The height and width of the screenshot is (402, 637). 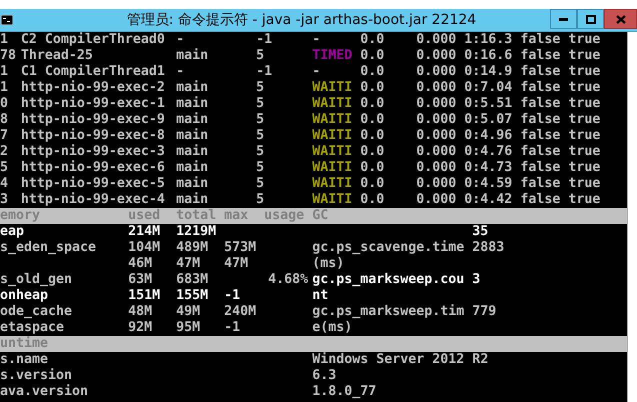 I want to click on memory-total: 95M, so click(x=189, y=328).